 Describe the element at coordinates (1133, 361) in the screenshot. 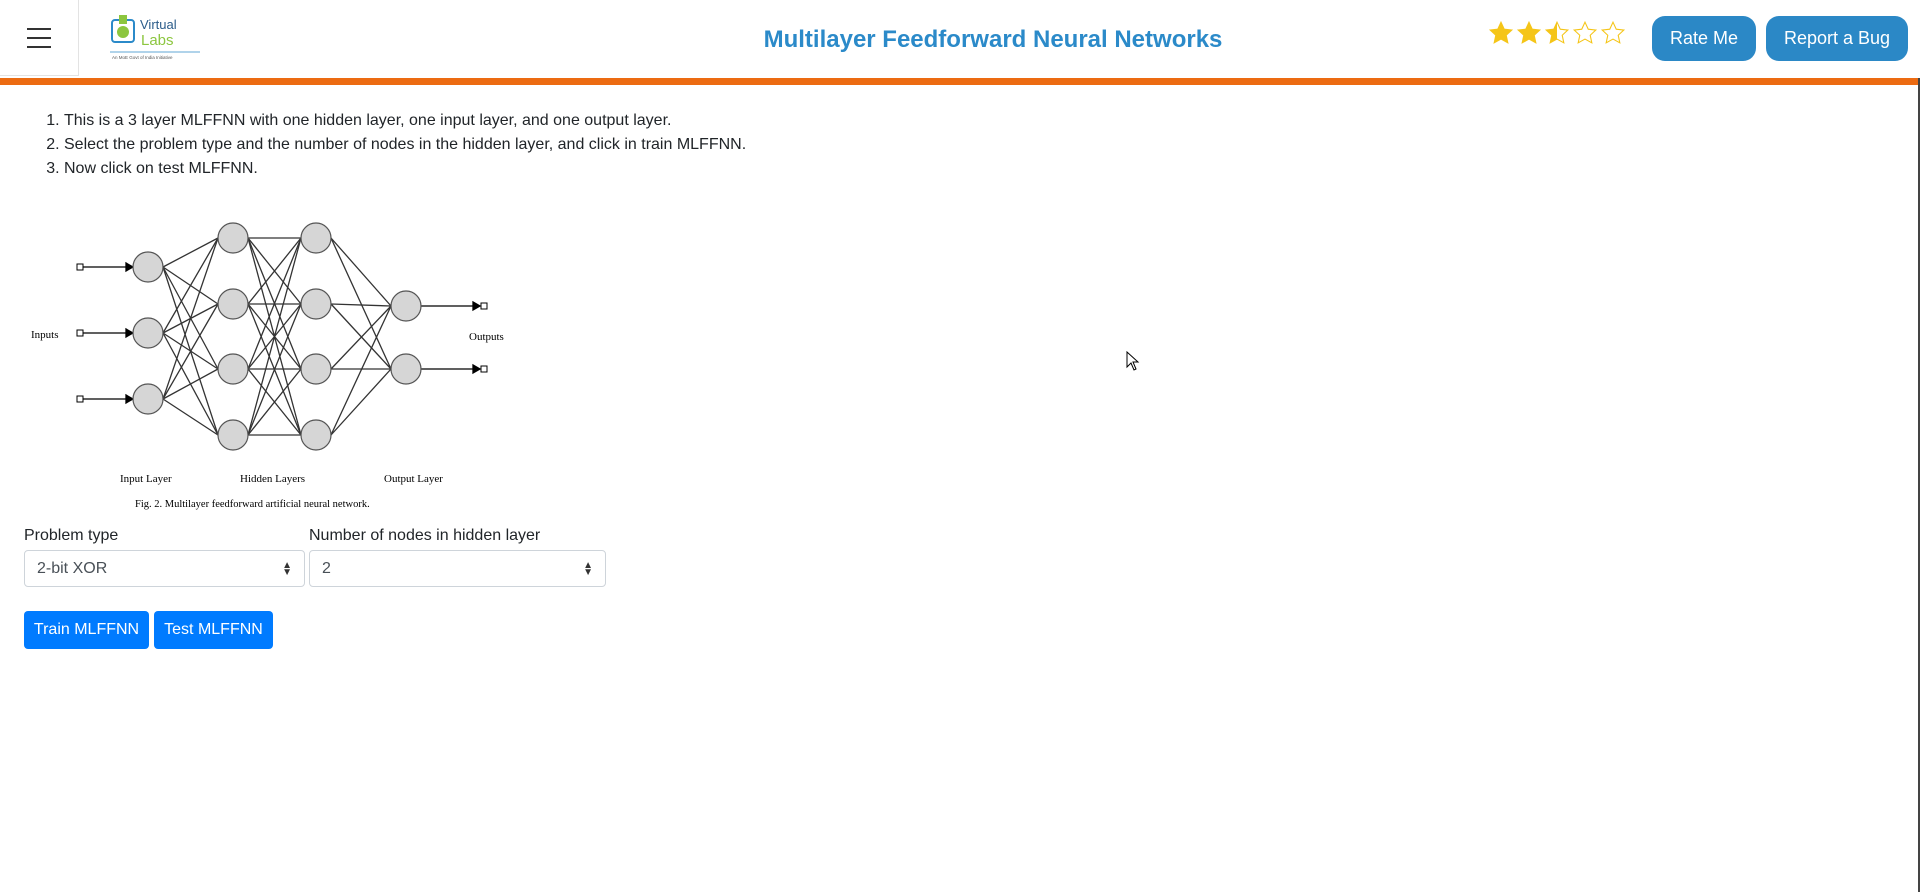

I see `mouse-cursor-icon` at that location.